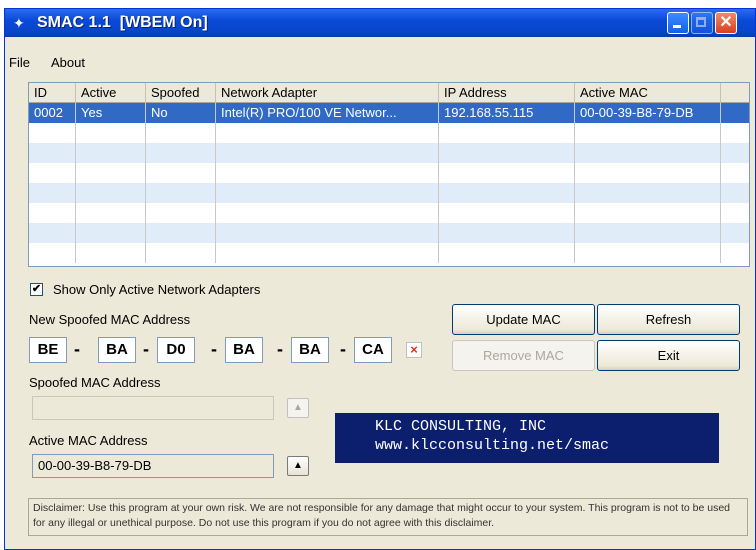  What do you see at coordinates (95, 382) in the screenshot?
I see `spoofed-mac-label: Spoofed MAC Address` at bounding box center [95, 382].